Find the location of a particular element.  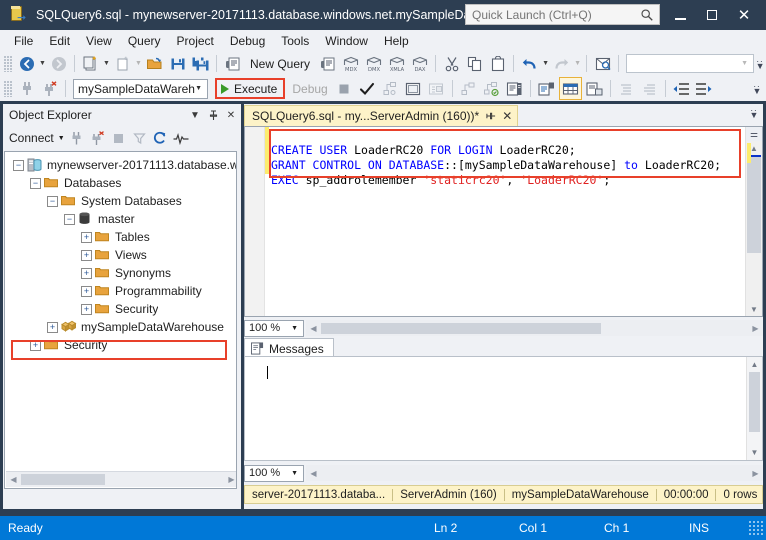

editor-hscrollbar: ◀ ▶ is located at coordinates (534, 328).